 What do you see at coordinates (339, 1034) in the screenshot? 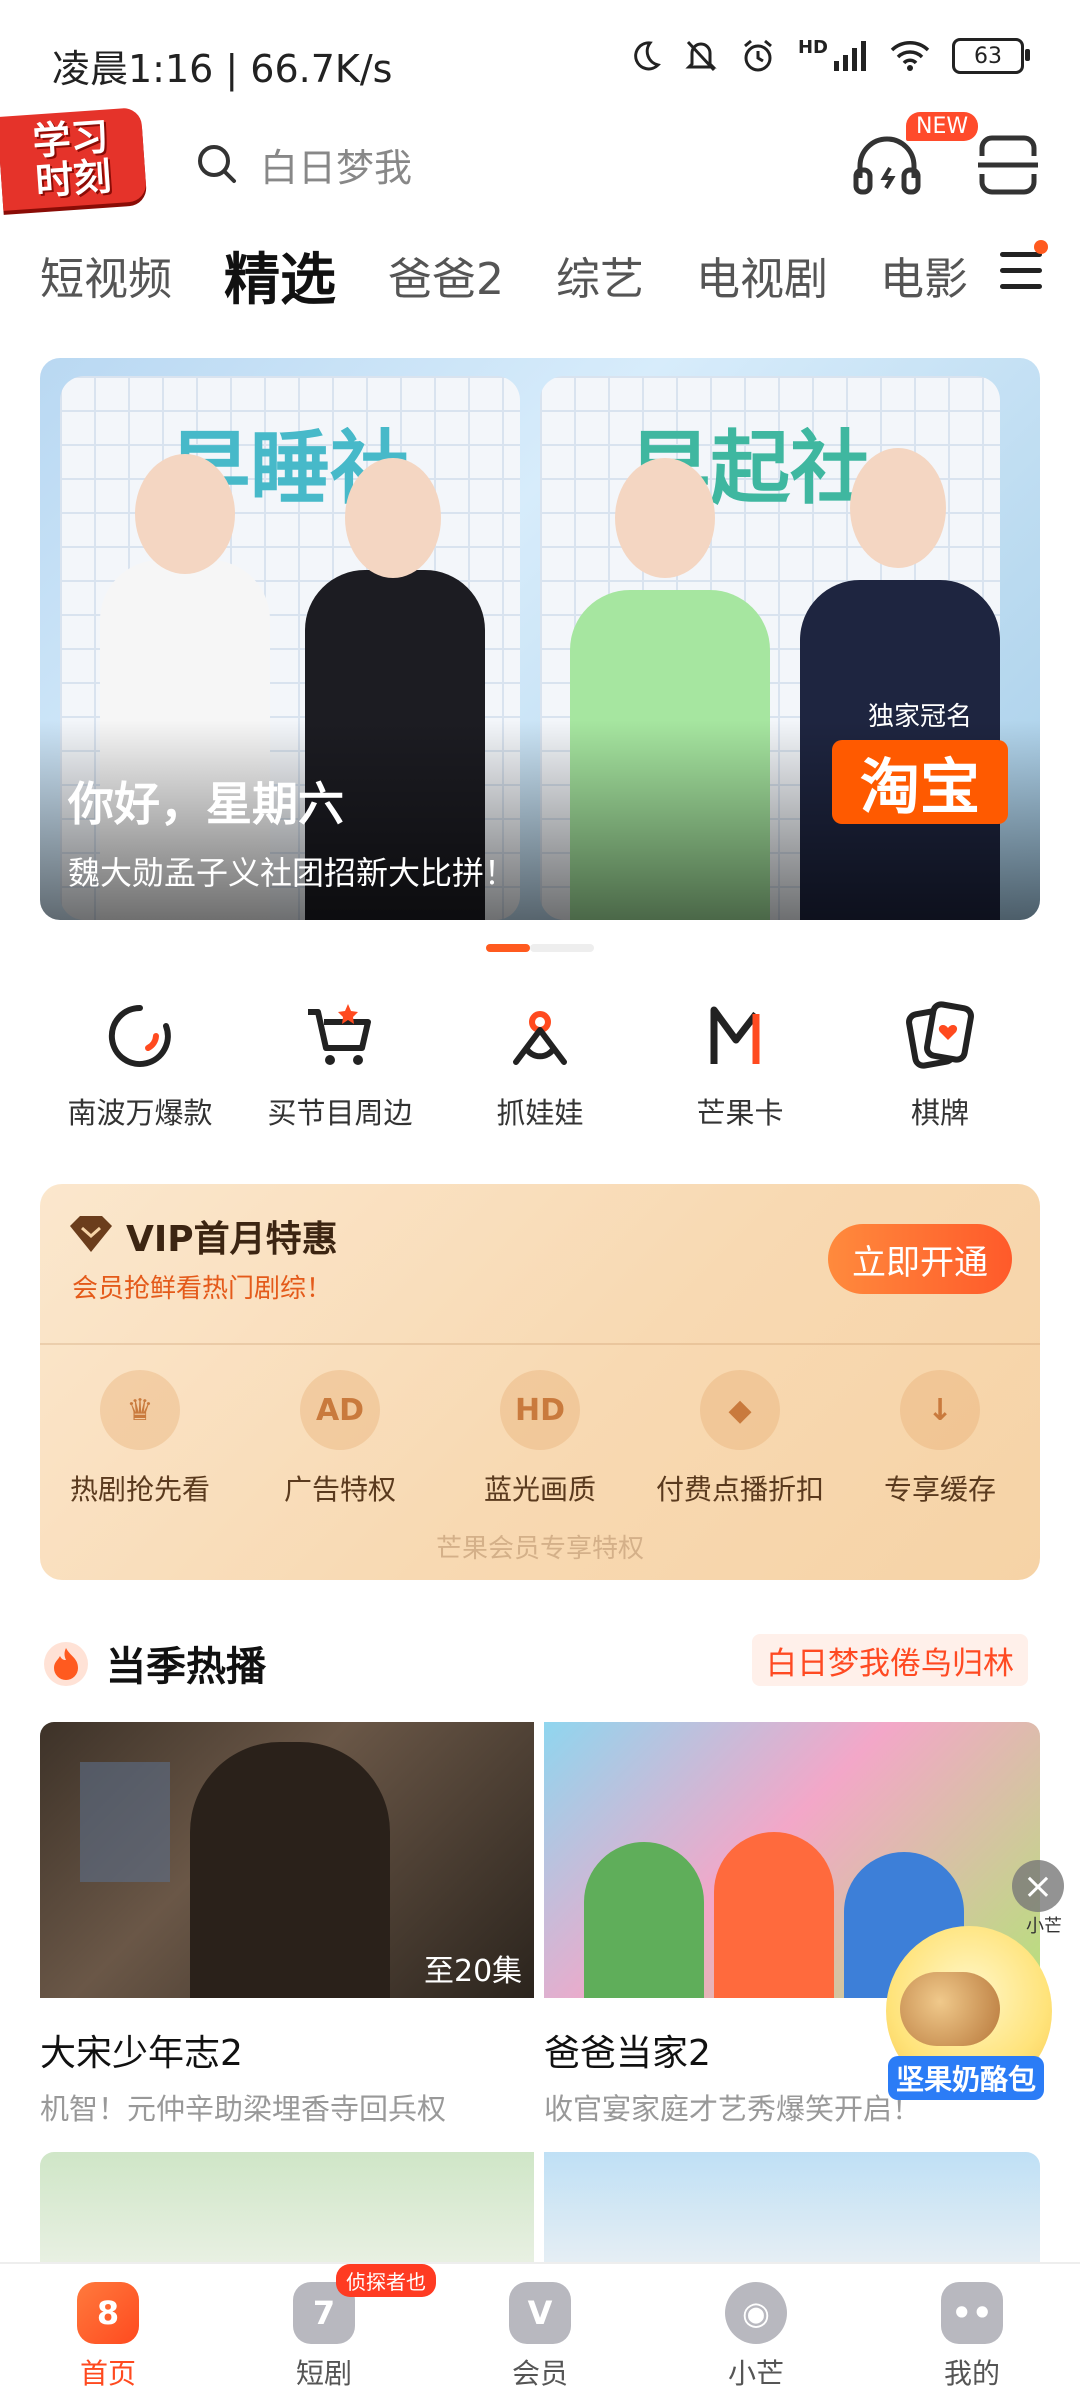
I see `shopping-cart-icon` at bounding box center [339, 1034].